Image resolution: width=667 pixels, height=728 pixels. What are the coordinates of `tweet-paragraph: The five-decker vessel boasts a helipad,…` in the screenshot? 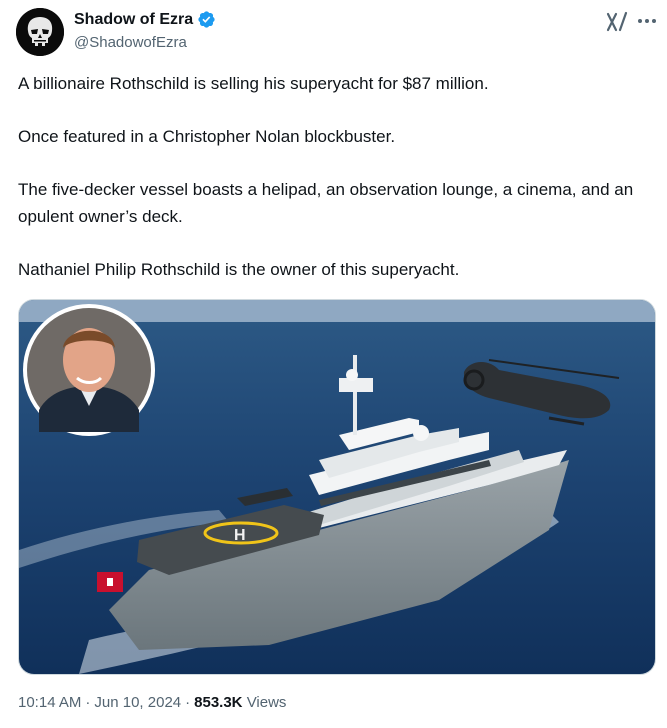 It's located at (326, 203).